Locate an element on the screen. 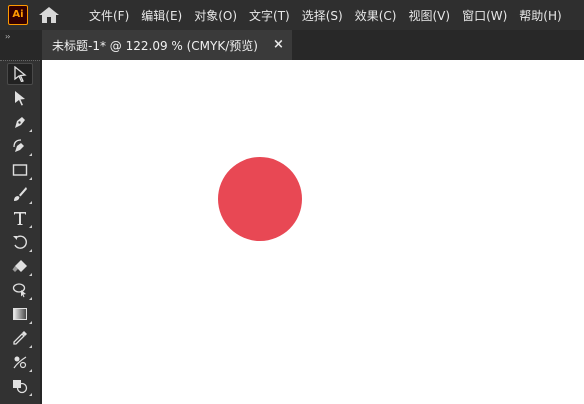  menu-select: 选择(S) is located at coordinates (322, 15).